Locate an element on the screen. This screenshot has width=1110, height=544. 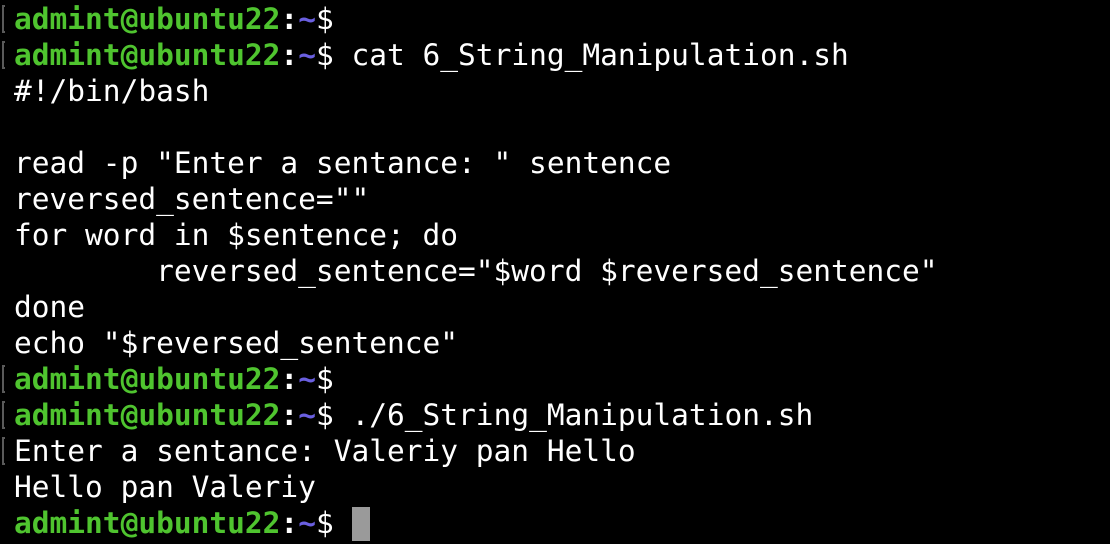
output-line: read -p "Enter a sentance: " sentence is located at coordinates (343, 163).